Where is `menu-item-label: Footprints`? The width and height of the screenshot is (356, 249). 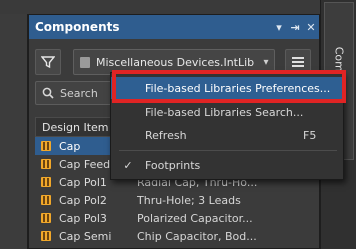
menu-item-label: Footprints is located at coordinates (173, 165).